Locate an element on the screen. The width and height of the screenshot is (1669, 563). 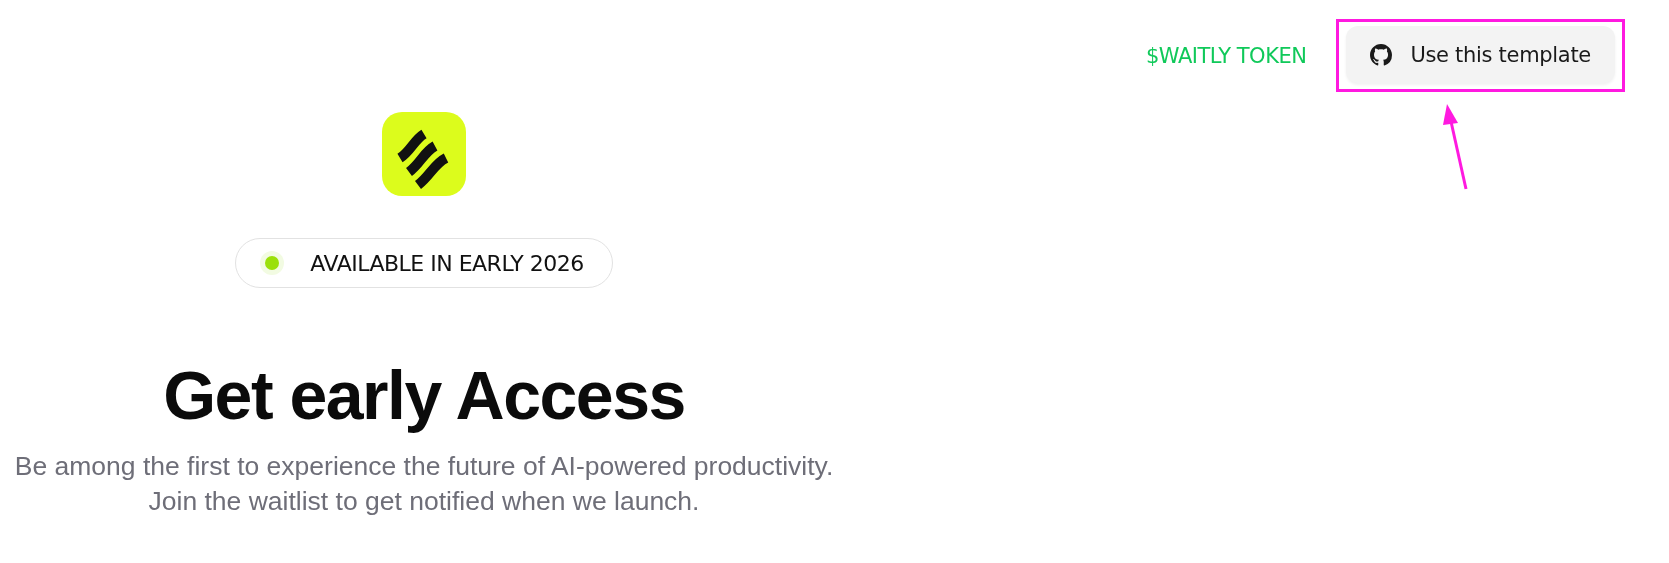
use-template-button: Use this template is located at coordinates (1480, 54).